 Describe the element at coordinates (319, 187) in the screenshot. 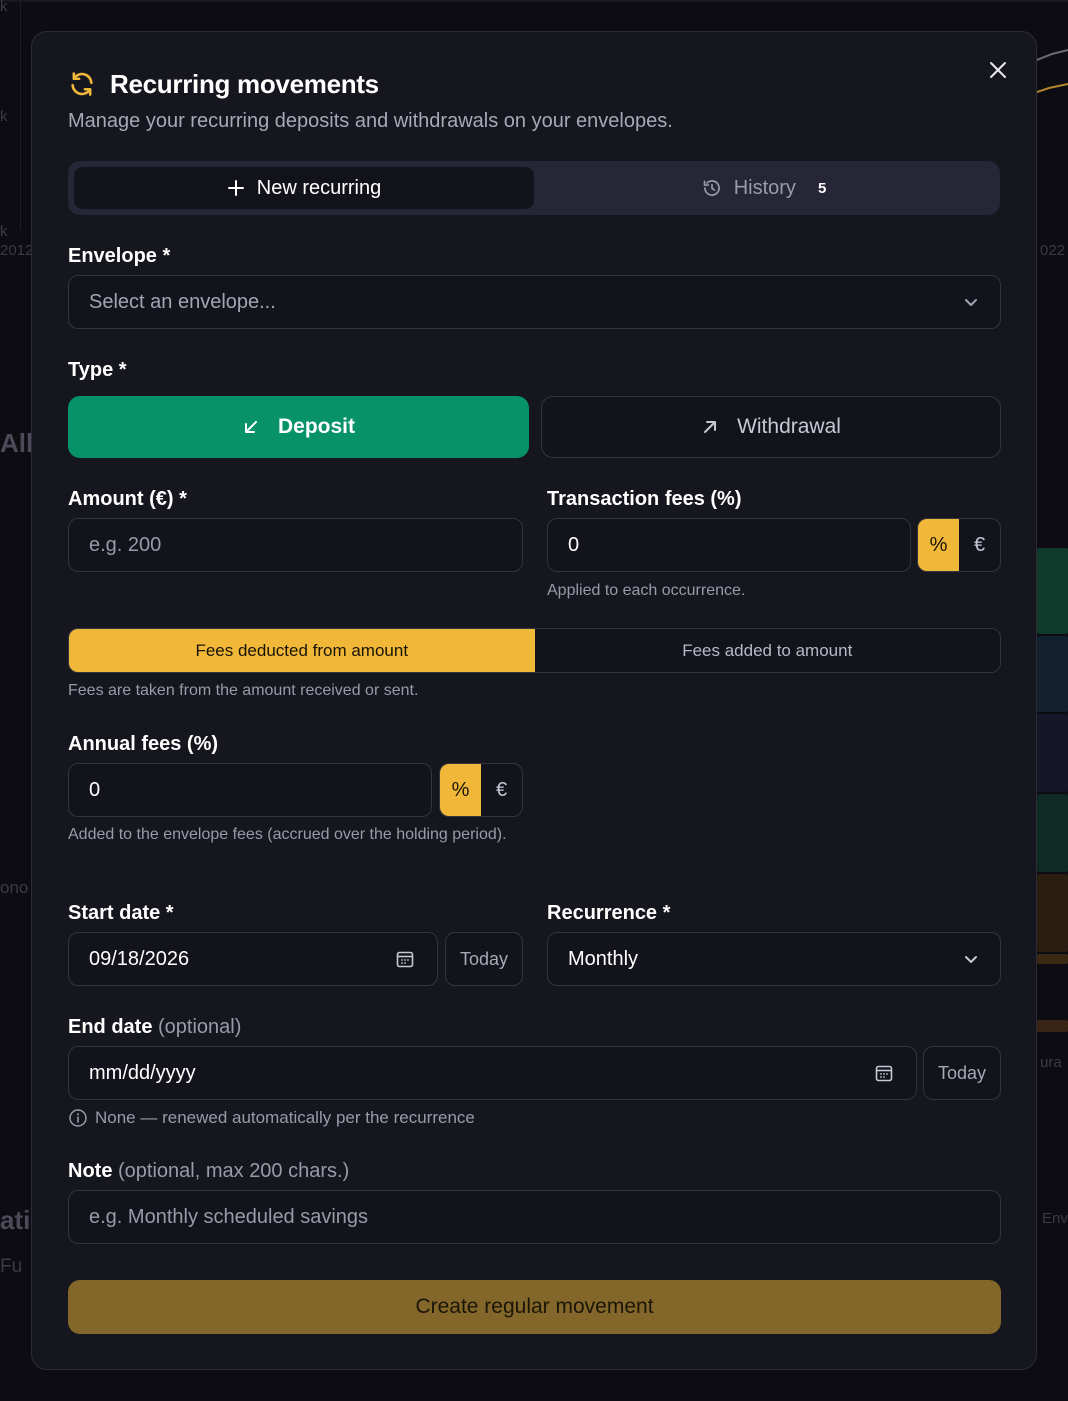

I see `tab-label: New recurring` at that location.